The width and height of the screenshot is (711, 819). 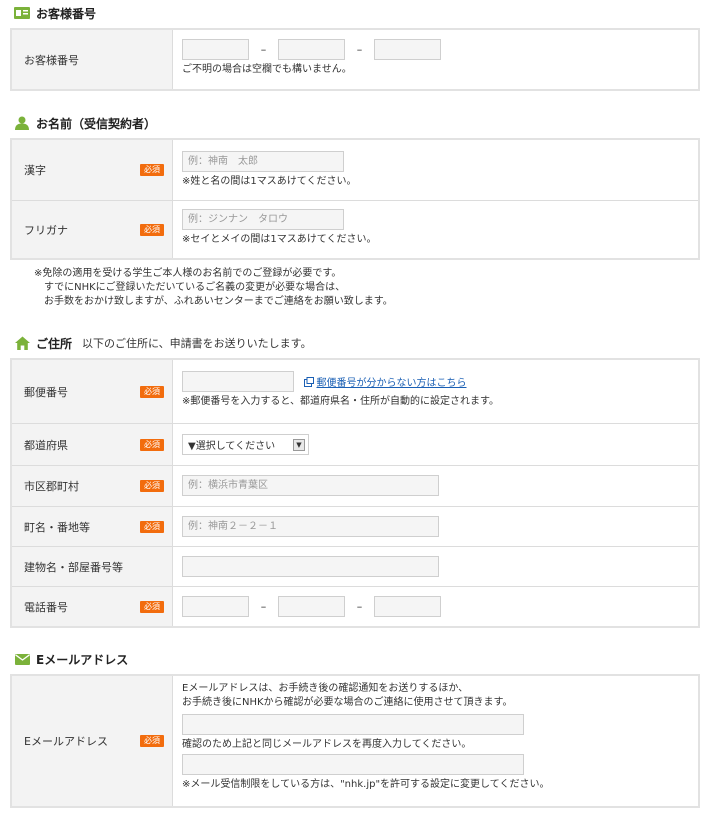 I want to click on town-row: 町名・番地等 必須, so click(x=355, y=526).